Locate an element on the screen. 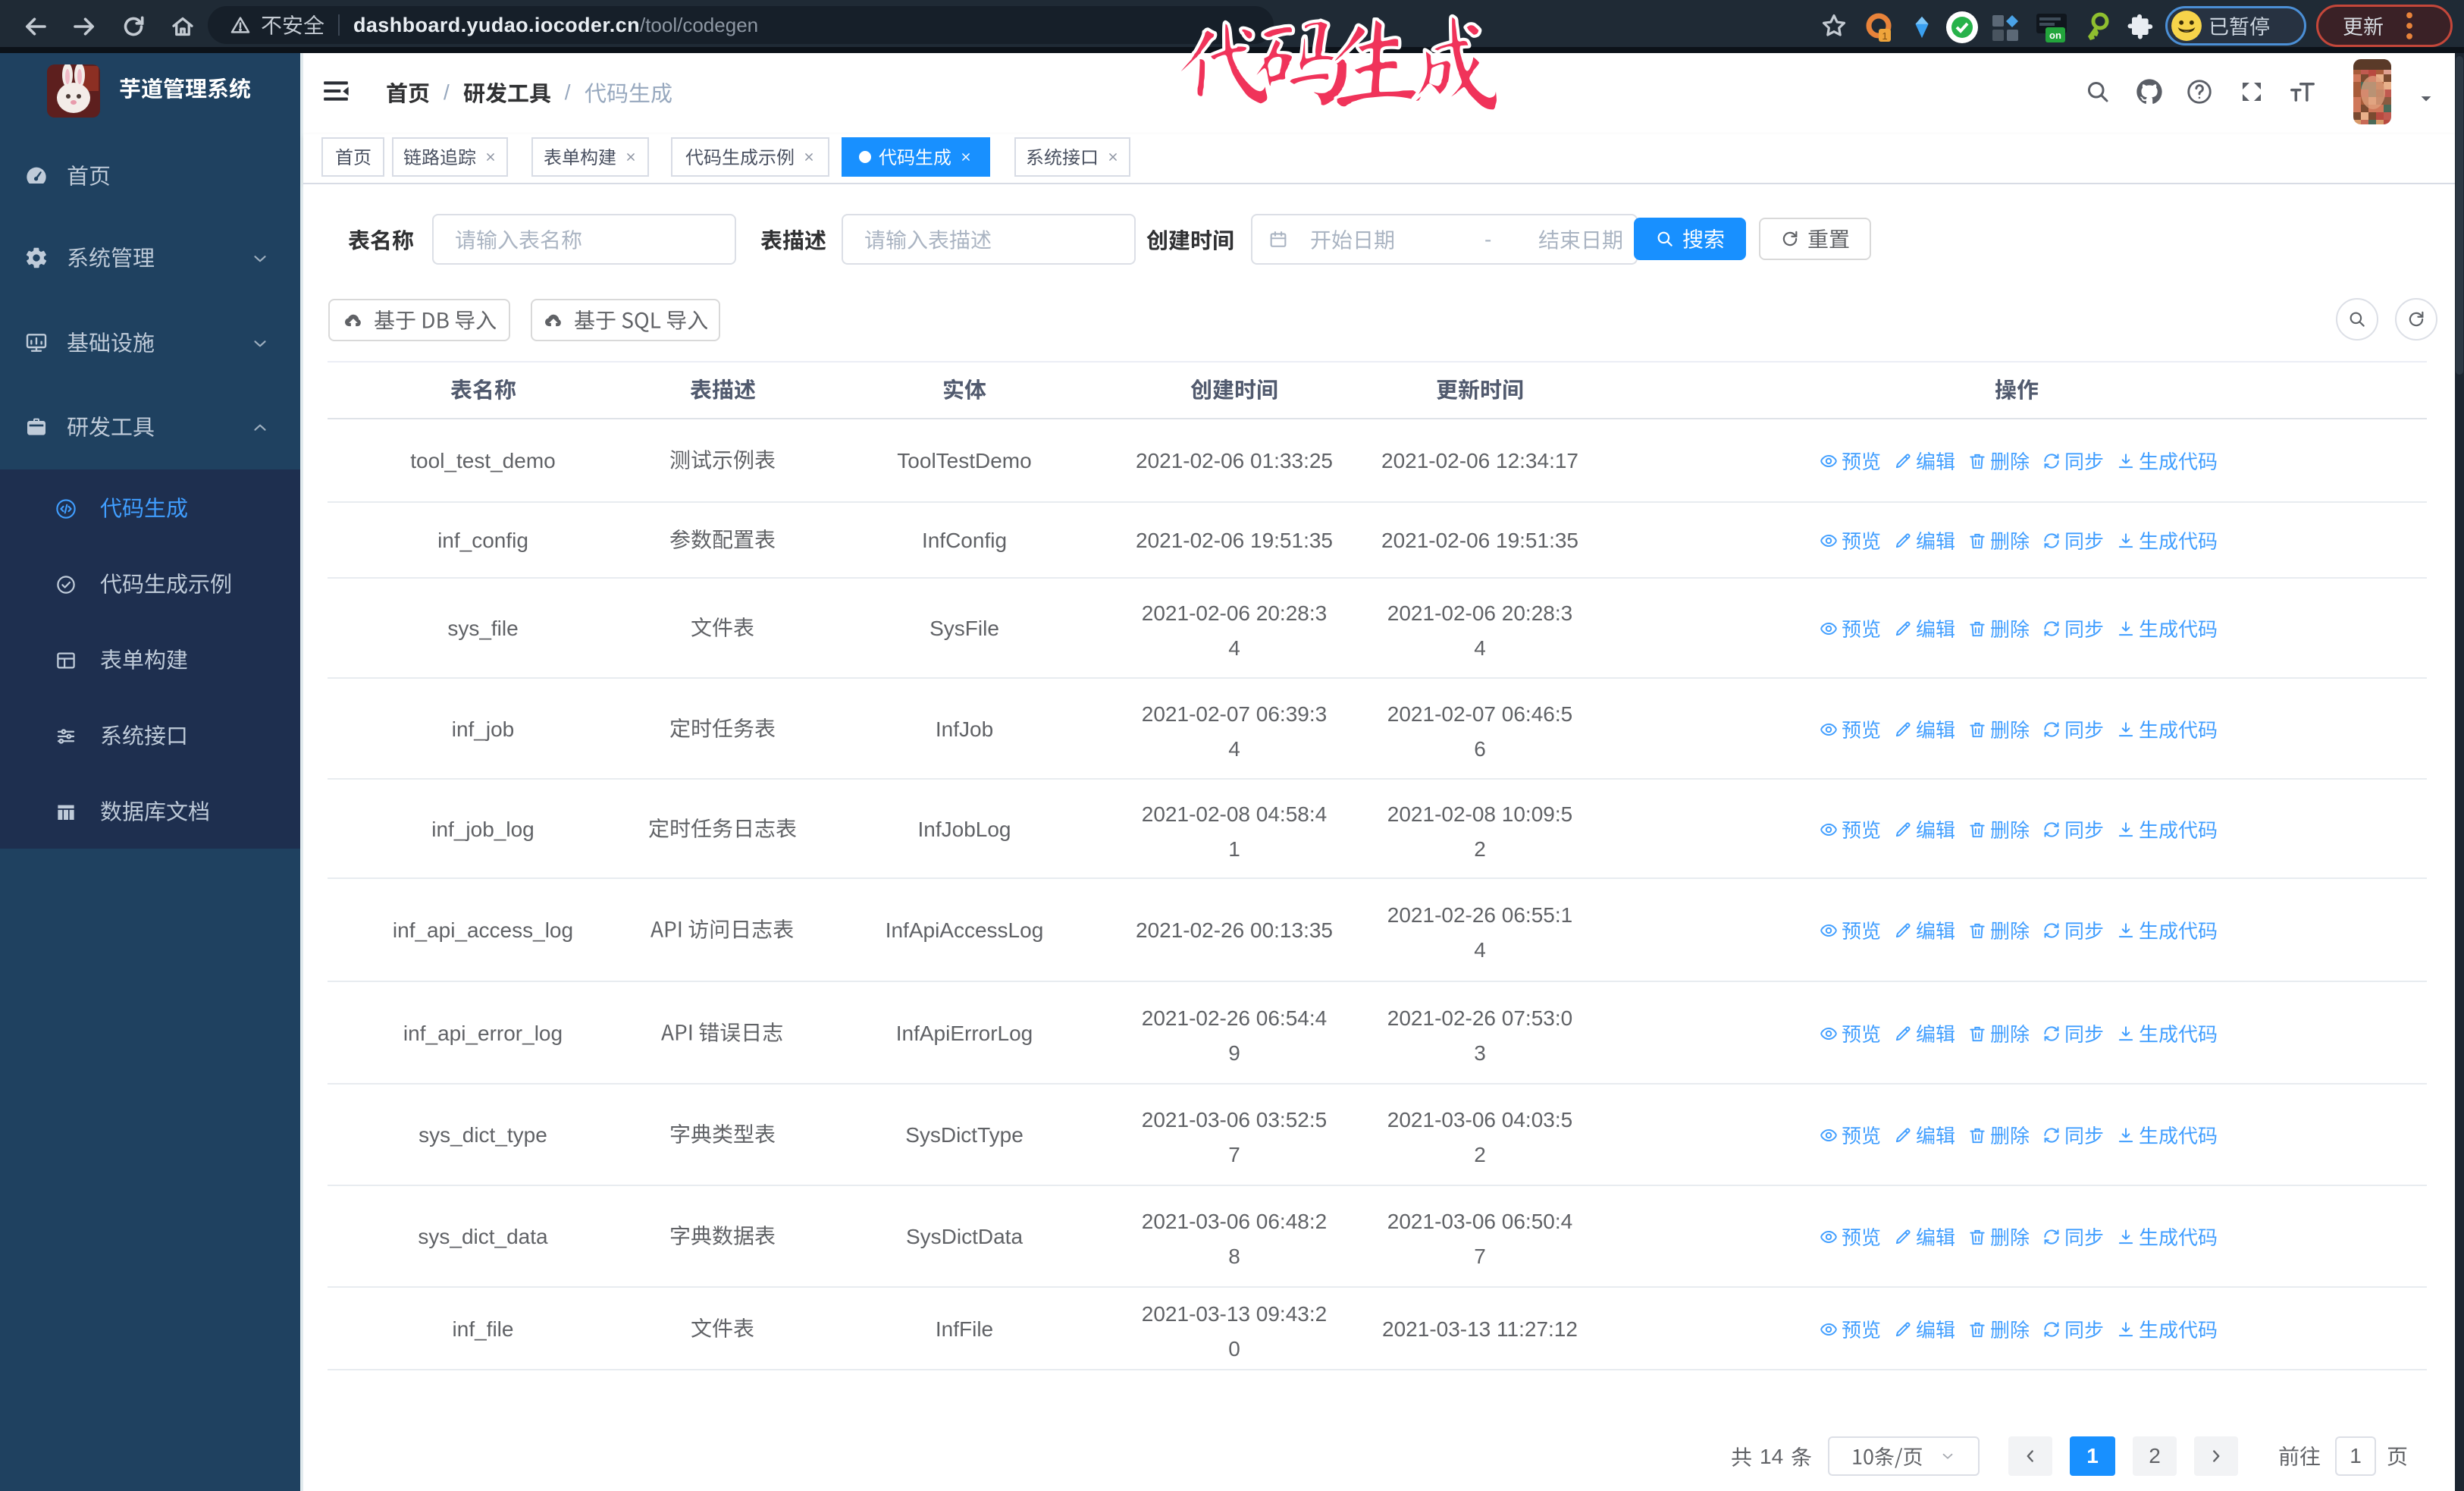 This screenshot has width=2464, height=1491. svg-text: on is located at coordinates (2055, 35).